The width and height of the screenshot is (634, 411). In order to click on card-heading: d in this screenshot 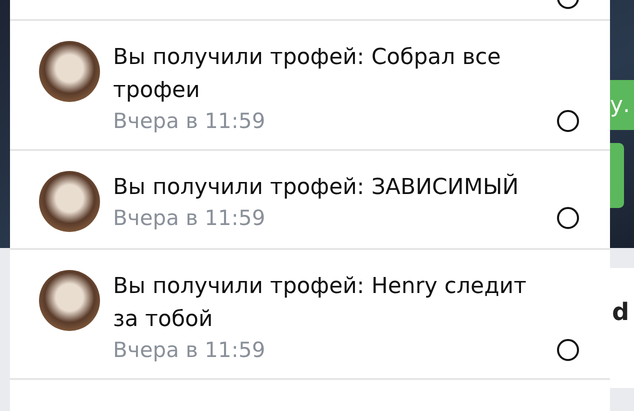, I will do `click(621, 312)`.